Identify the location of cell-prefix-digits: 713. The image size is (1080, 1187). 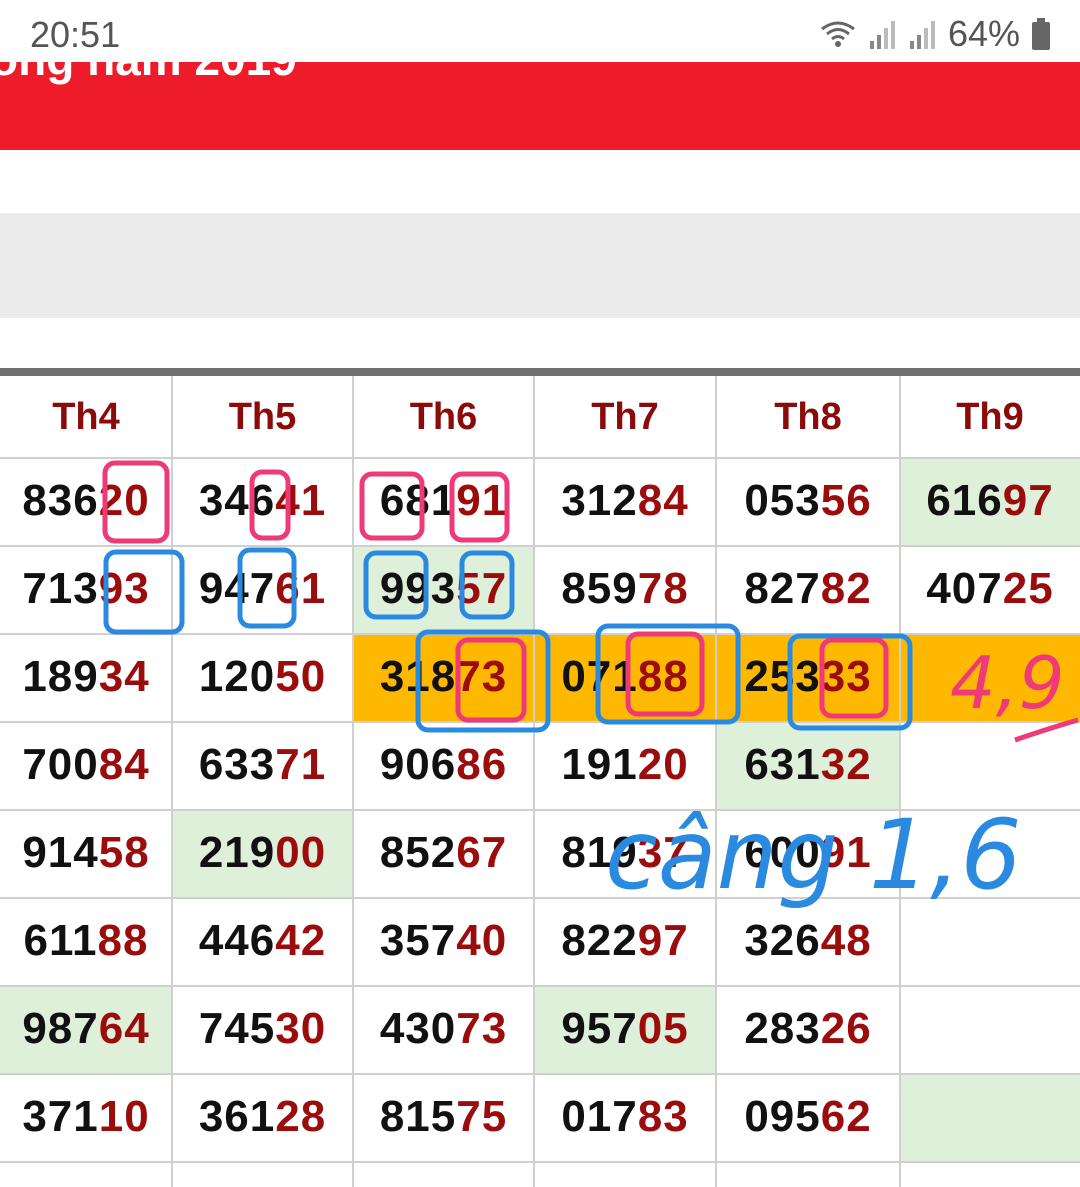
(60, 588).